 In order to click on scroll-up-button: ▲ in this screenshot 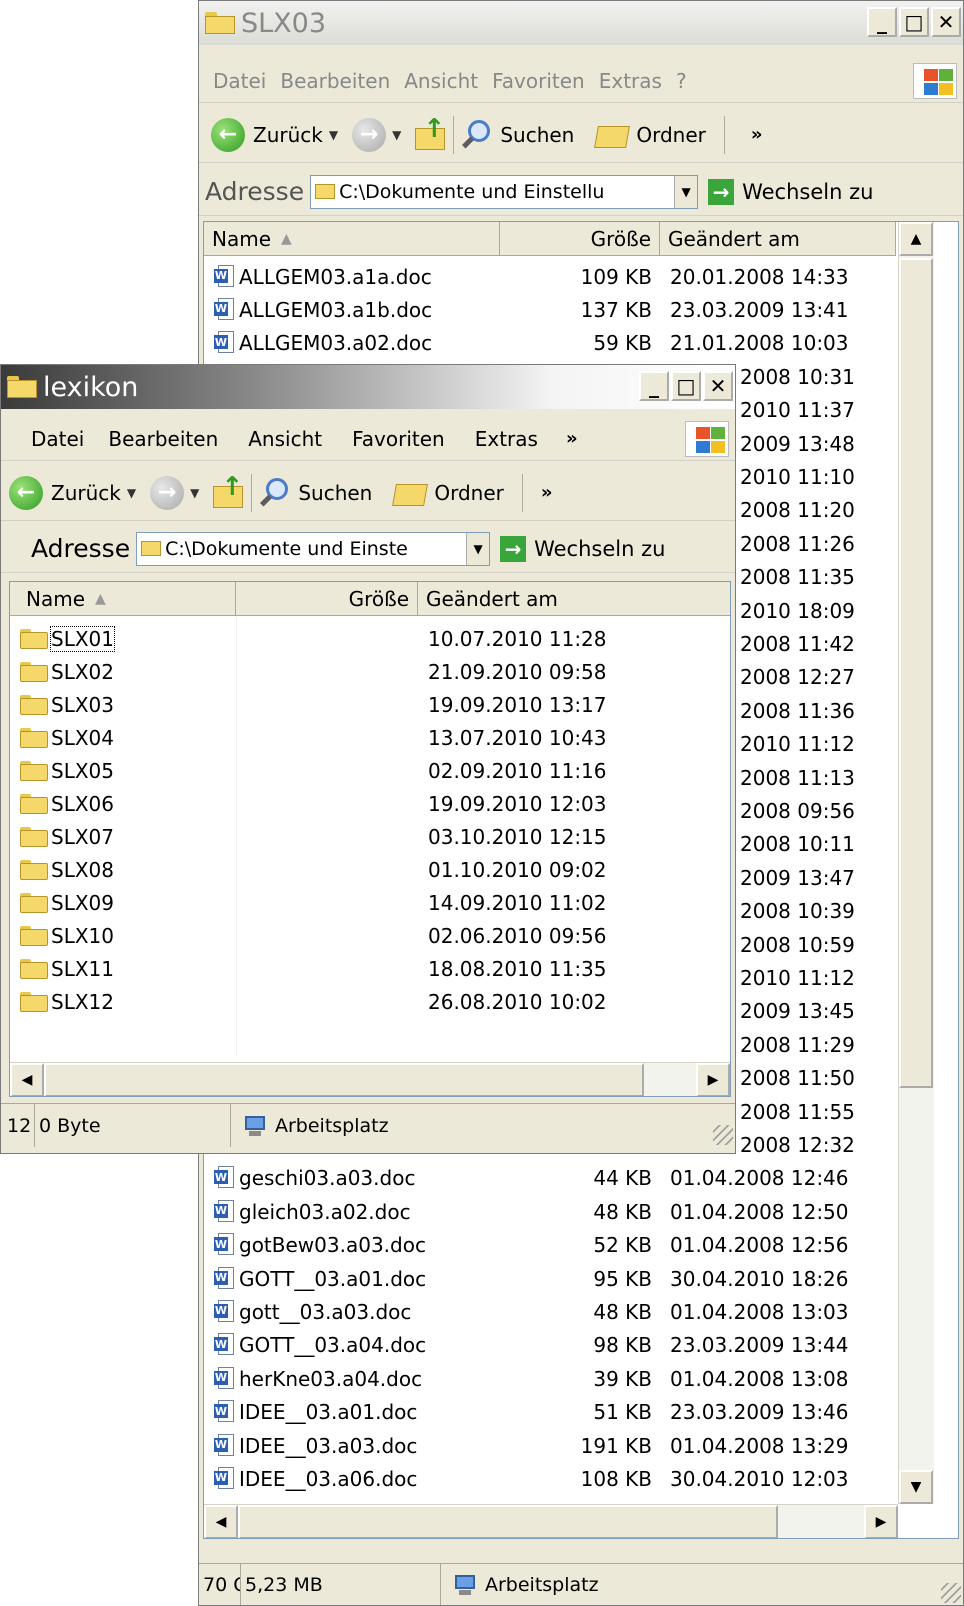, I will do `click(916, 239)`.